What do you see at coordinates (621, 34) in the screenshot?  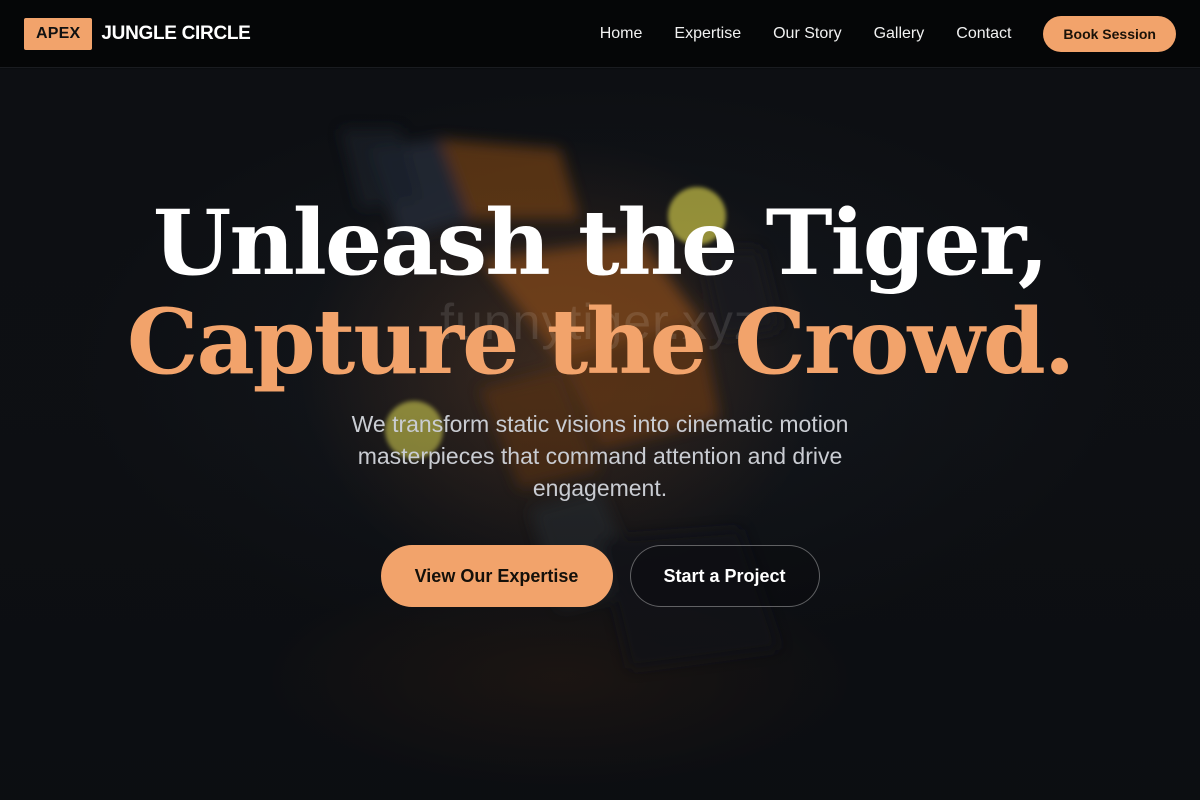 I see `nav-link-home: Home` at bounding box center [621, 34].